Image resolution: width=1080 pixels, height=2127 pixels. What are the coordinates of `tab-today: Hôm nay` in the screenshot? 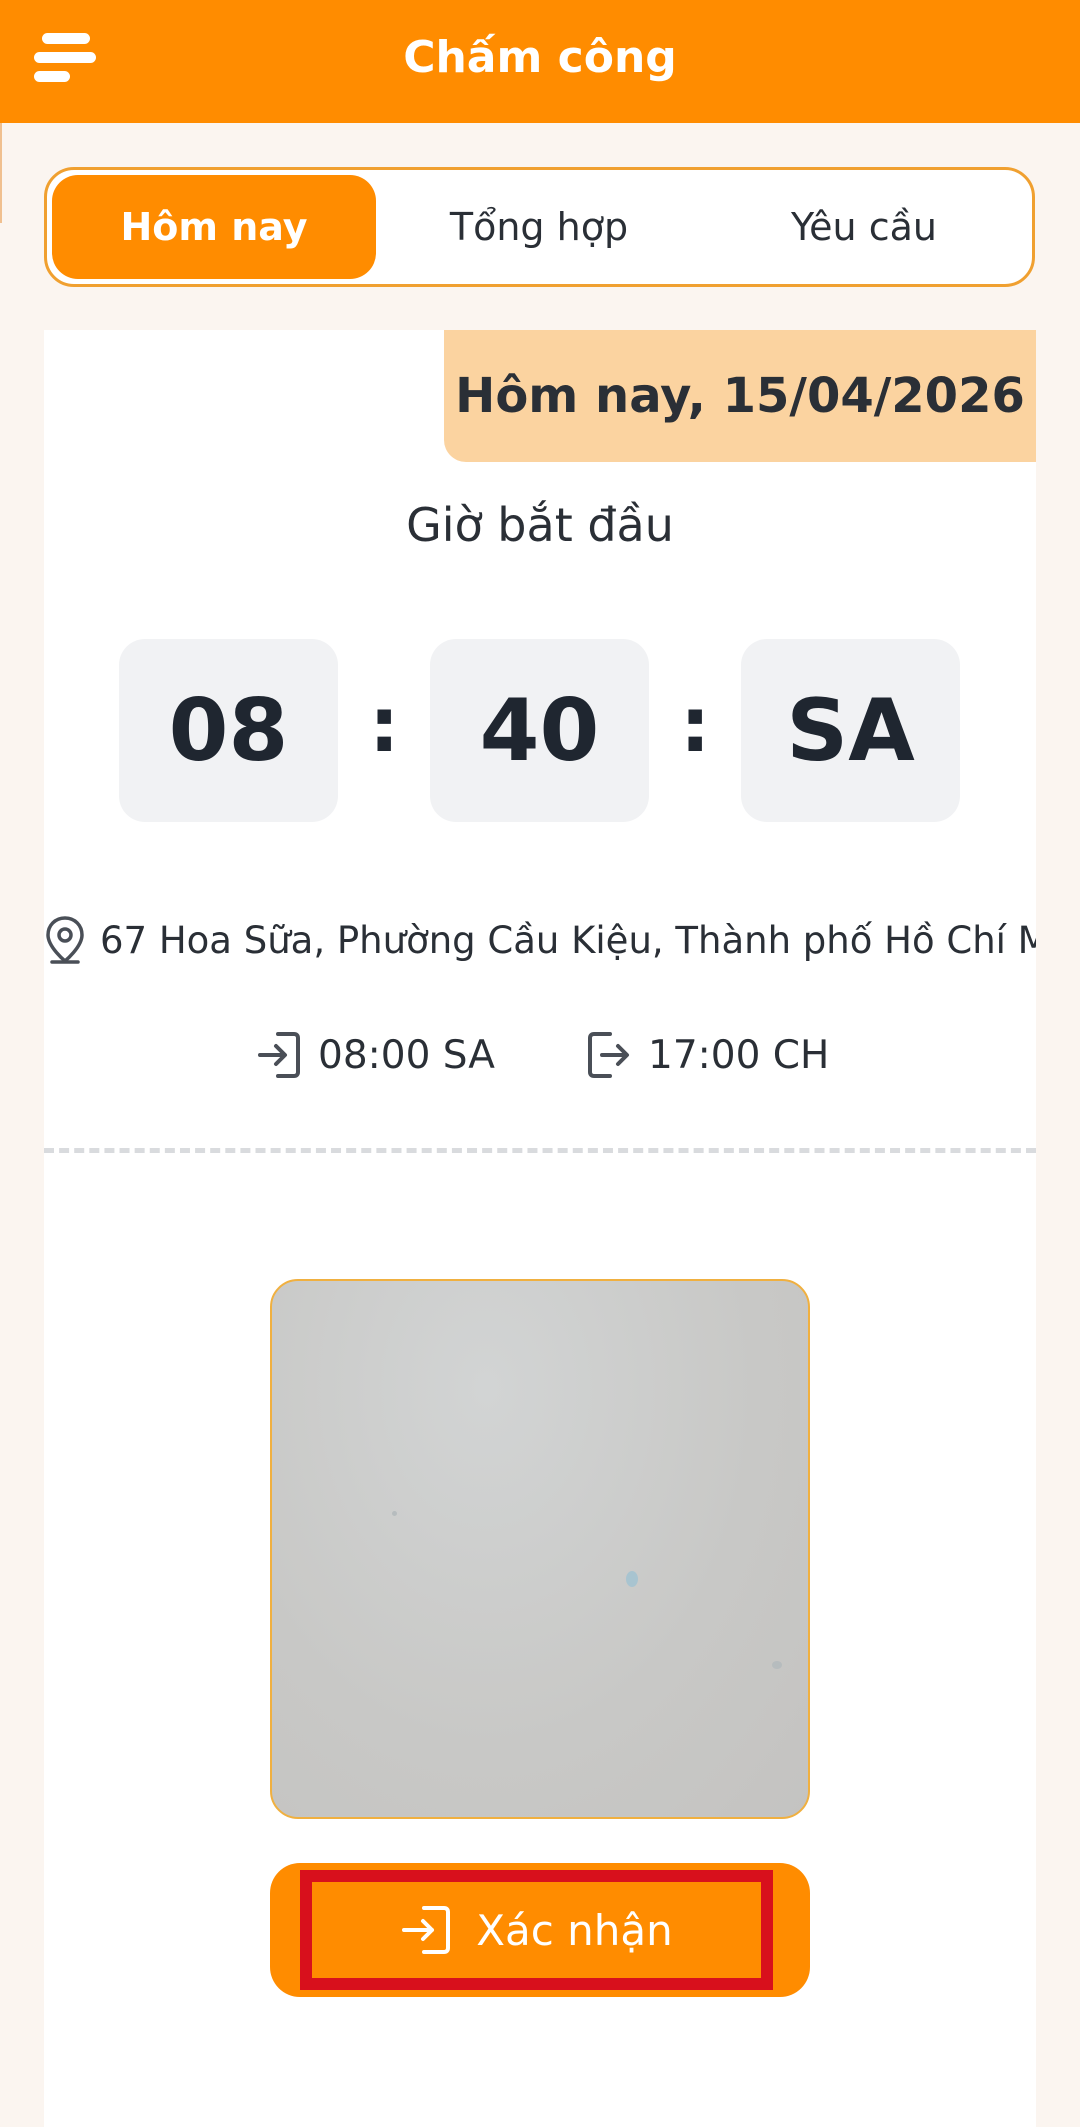 It's located at (214, 227).